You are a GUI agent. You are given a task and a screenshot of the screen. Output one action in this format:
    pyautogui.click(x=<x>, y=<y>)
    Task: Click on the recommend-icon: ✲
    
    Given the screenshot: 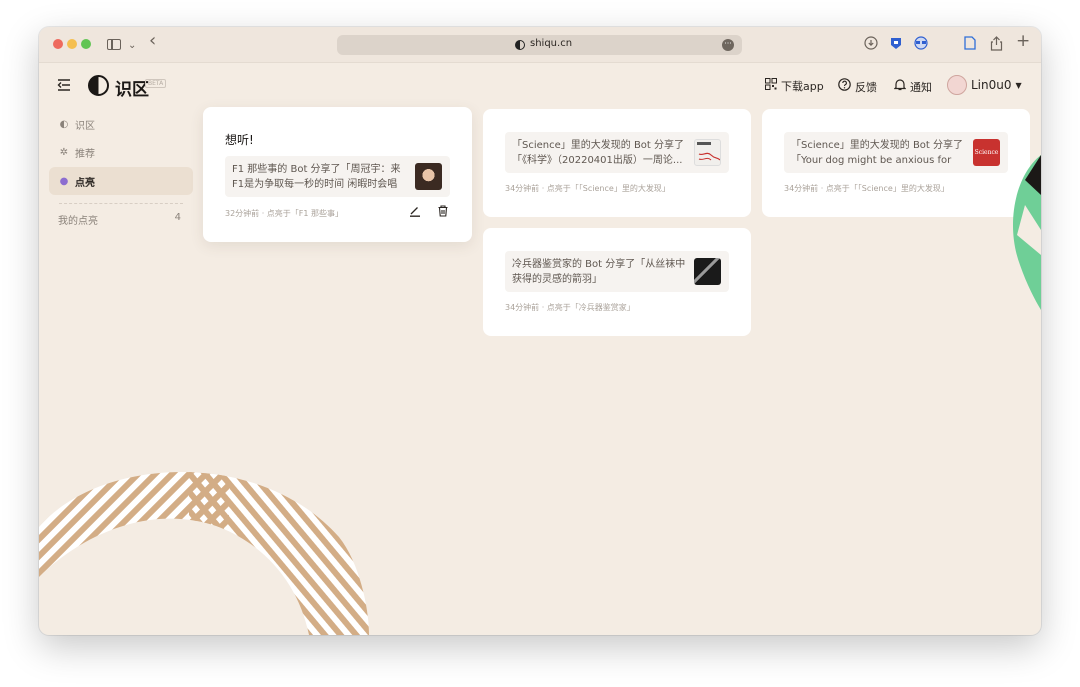 What is the action you would take?
    pyautogui.click(x=64, y=152)
    